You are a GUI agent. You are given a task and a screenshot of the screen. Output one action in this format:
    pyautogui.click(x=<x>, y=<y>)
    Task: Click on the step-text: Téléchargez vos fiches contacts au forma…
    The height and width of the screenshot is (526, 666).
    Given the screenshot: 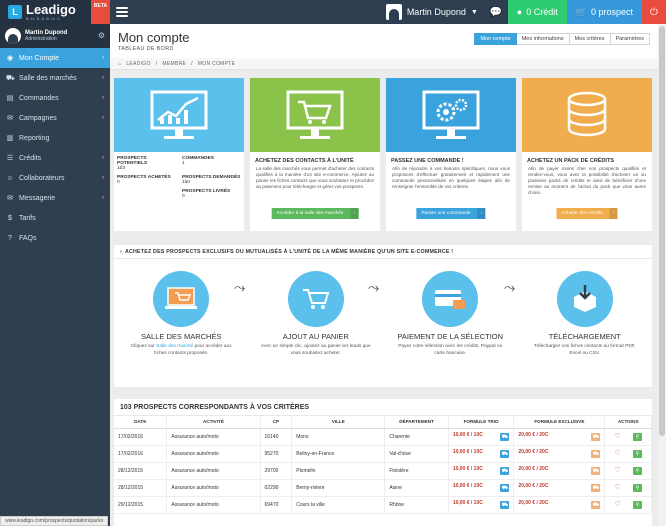 What is the action you would take?
    pyautogui.click(x=584, y=350)
    